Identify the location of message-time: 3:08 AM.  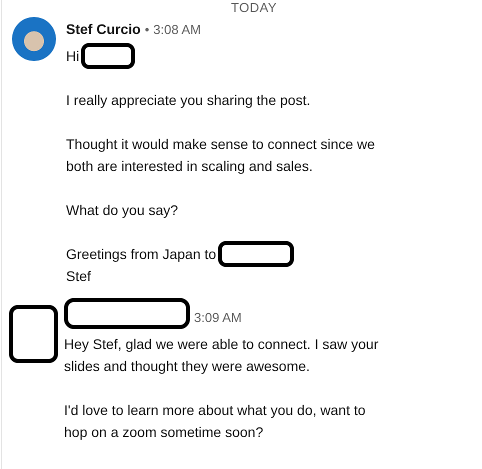
(177, 29).